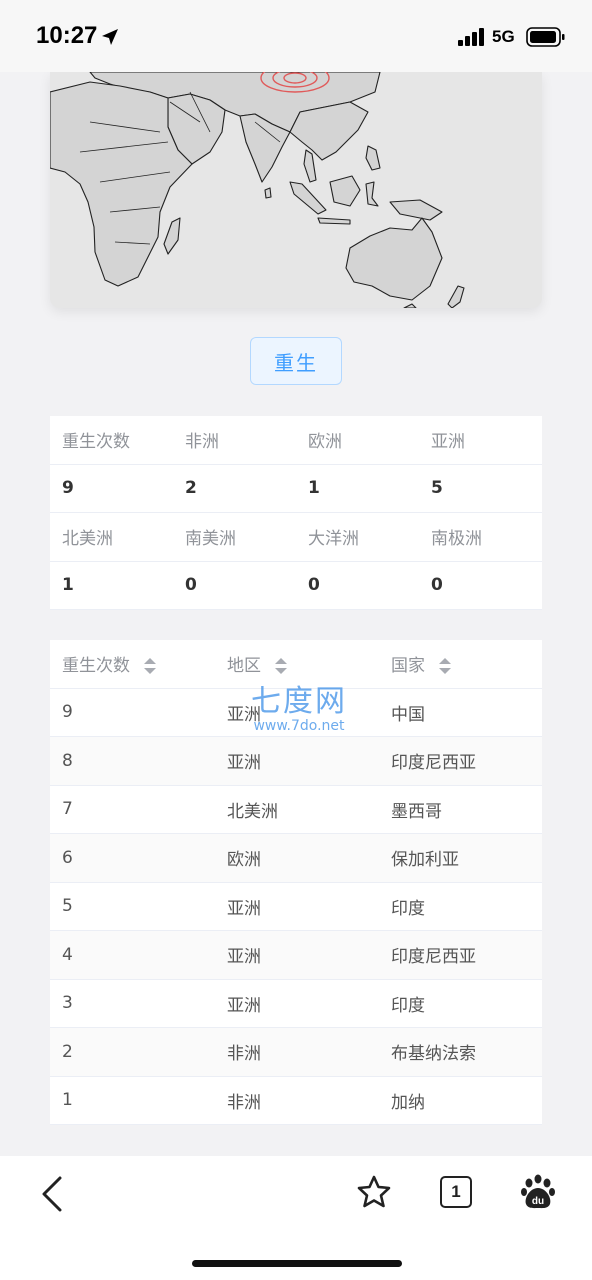 The width and height of the screenshot is (592, 1280). I want to click on svg-text: du, so click(538, 1201).